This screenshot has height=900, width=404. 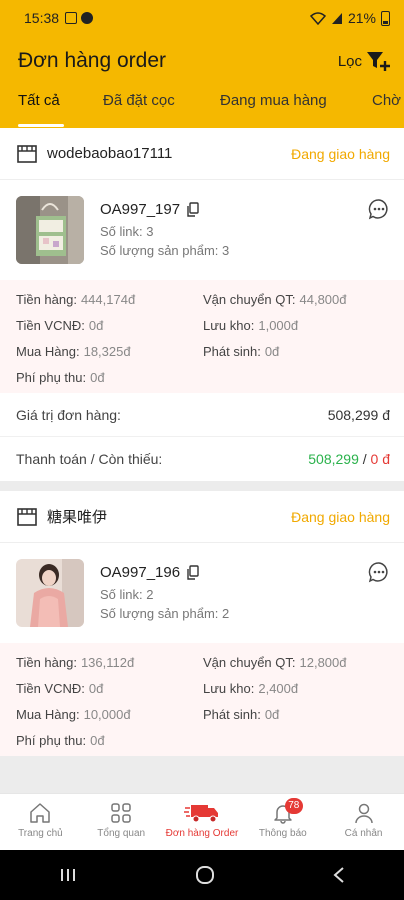 I want to click on filter-add-icon, so click(x=378, y=61).